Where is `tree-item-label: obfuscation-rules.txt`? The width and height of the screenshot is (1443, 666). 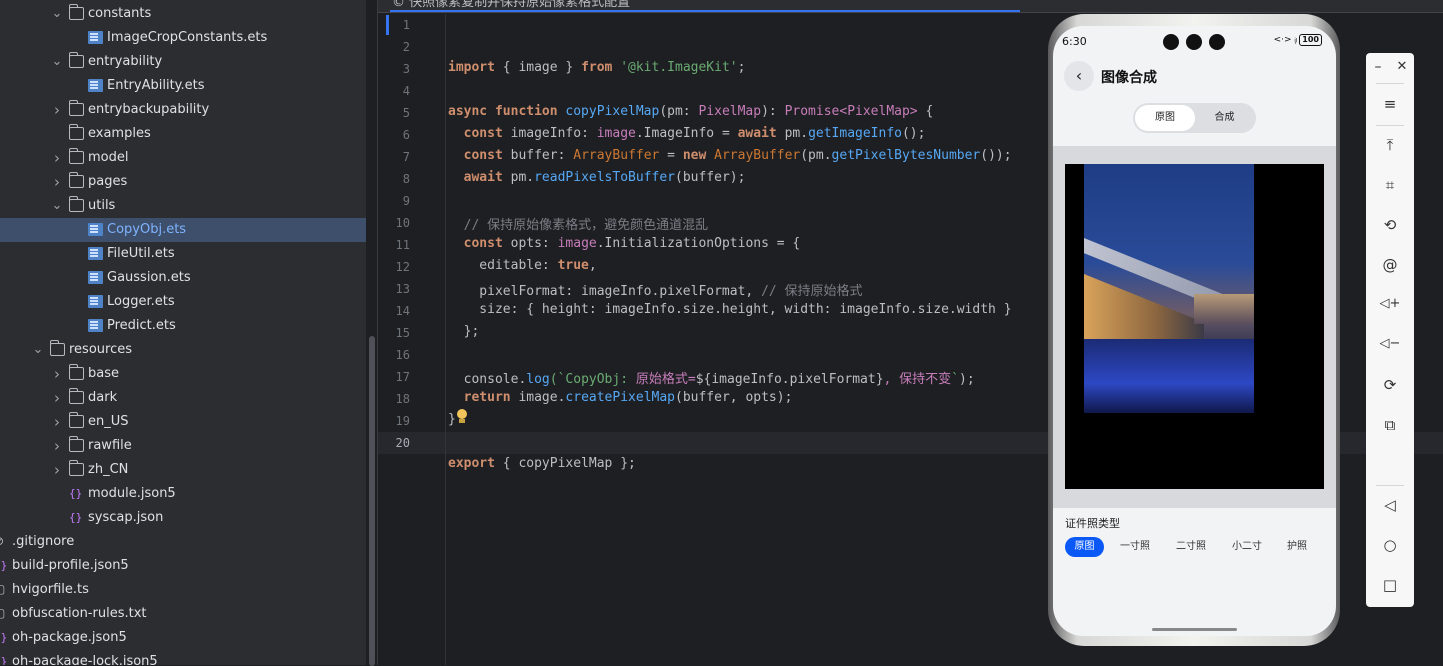 tree-item-label: obfuscation-rules.txt is located at coordinates (79, 613).